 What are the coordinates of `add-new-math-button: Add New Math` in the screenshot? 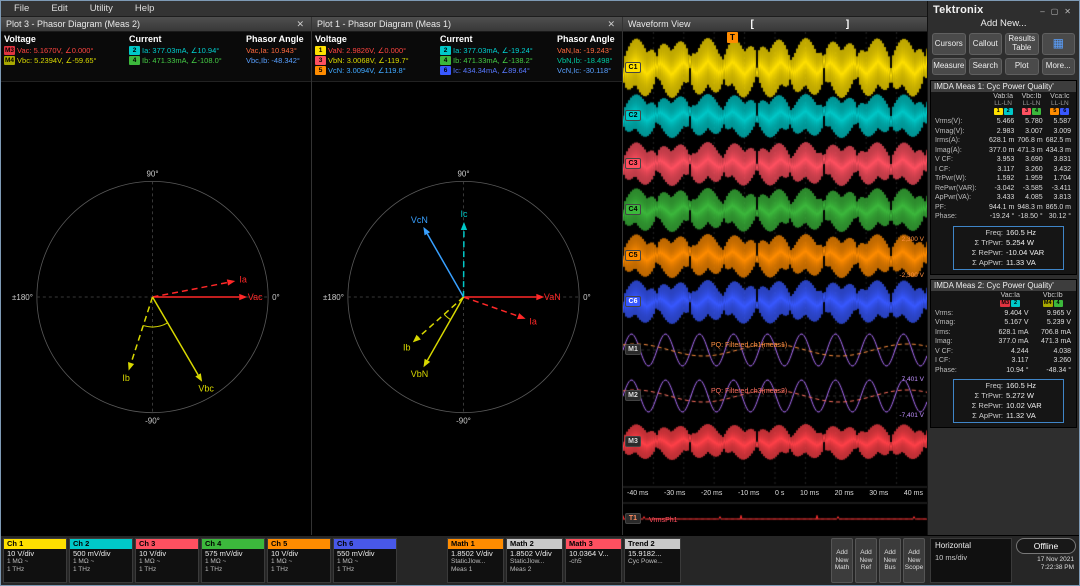 It's located at (842, 560).